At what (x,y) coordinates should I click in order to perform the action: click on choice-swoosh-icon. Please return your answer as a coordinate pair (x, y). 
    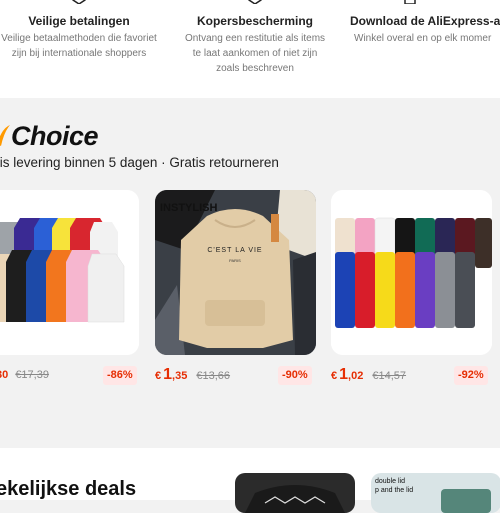
    Looking at the image, I should click on (5, 135).